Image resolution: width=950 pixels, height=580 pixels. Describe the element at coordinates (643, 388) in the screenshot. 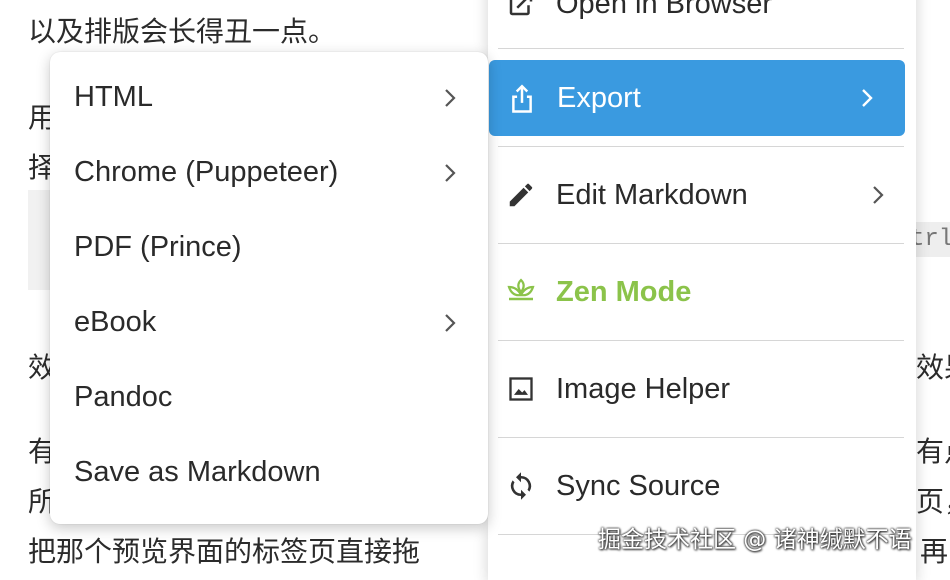

I see `menu-item-label: Image Helper` at that location.